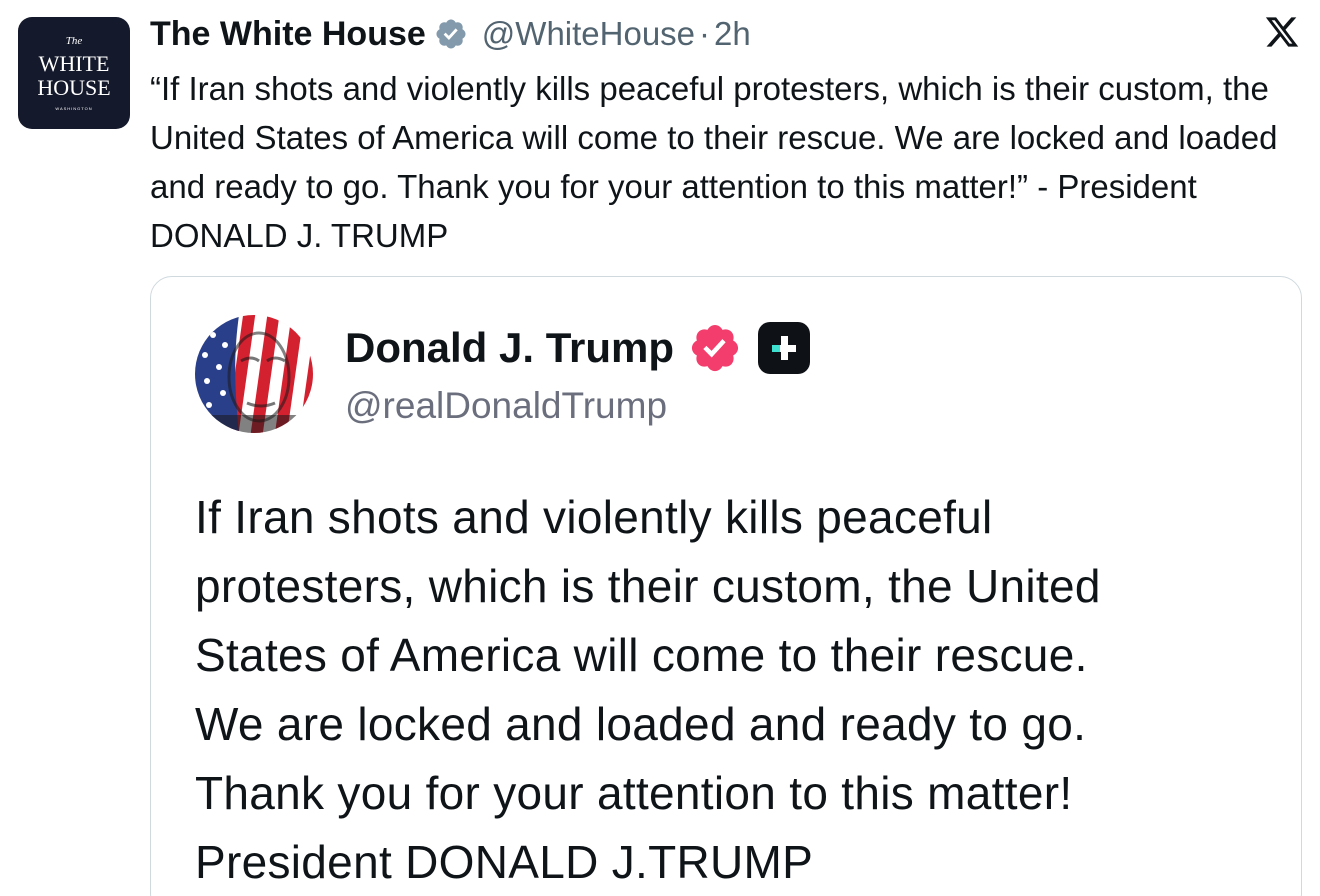  I want to click on post-header: The White House @WhiteHouse · 2h, so click(450, 34).